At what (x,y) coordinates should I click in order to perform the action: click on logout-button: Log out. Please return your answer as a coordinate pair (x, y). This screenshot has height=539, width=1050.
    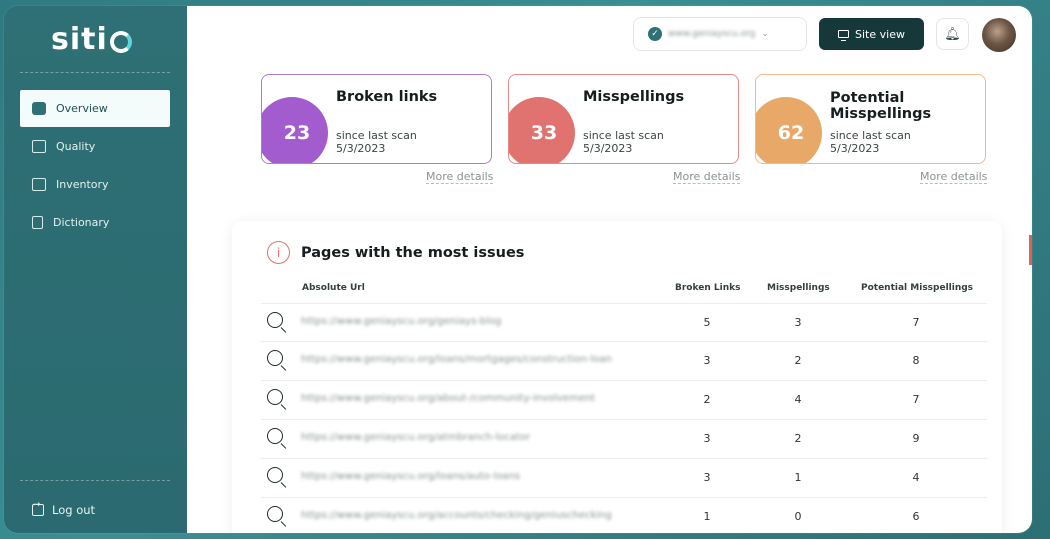
    Looking at the image, I should click on (64, 508).